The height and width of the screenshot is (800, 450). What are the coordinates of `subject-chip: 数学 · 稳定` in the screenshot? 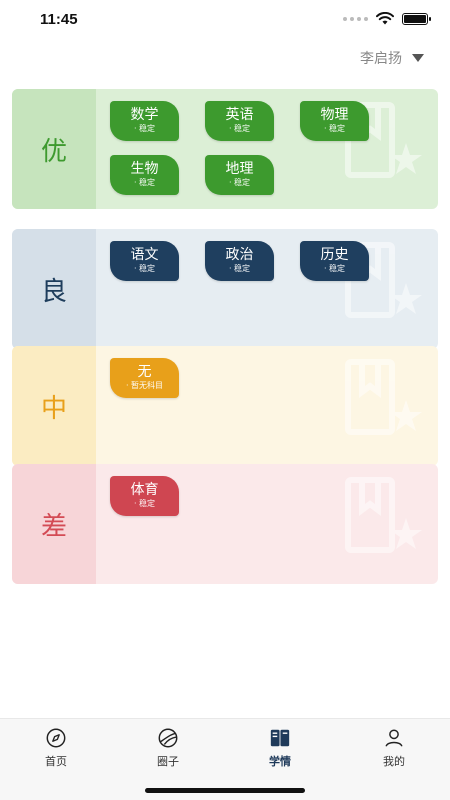 It's located at (144, 121).